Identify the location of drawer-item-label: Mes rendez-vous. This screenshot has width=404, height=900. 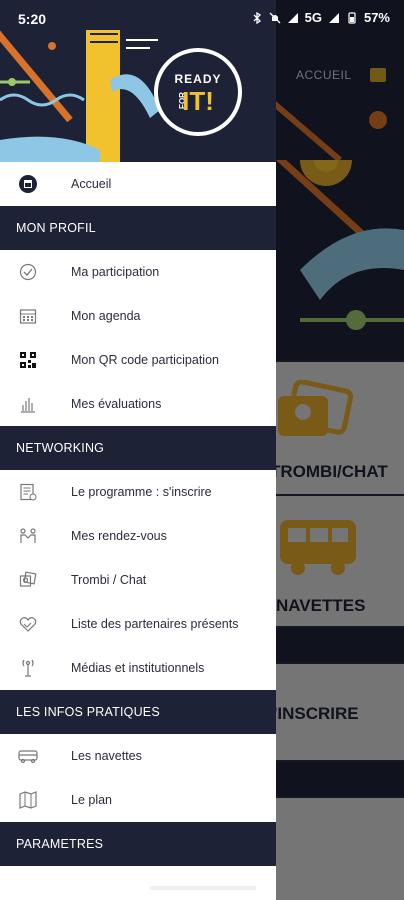
(119, 536).